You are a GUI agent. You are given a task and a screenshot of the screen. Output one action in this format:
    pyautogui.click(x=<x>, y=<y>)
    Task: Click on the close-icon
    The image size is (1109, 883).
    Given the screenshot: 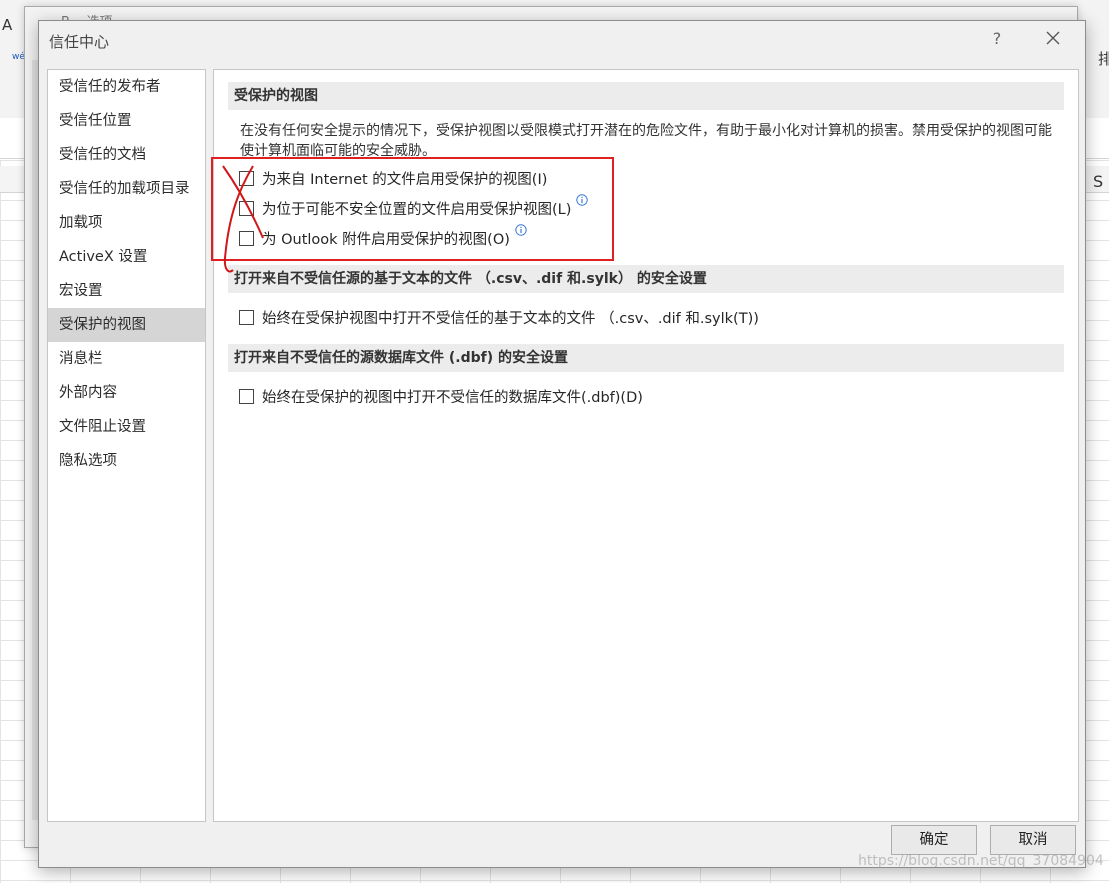 What is the action you would take?
    pyautogui.click(x=1053, y=38)
    